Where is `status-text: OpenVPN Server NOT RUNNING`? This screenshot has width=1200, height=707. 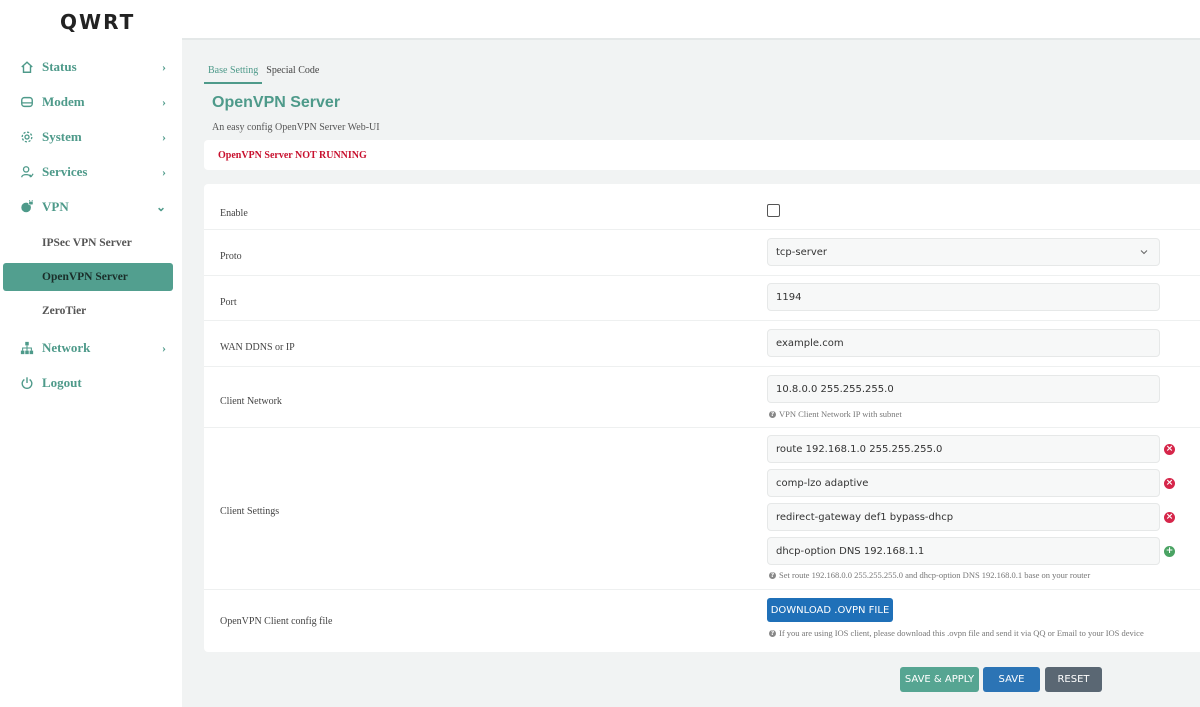
status-text: OpenVPN Server NOT RUNNING is located at coordinates (292, 155).